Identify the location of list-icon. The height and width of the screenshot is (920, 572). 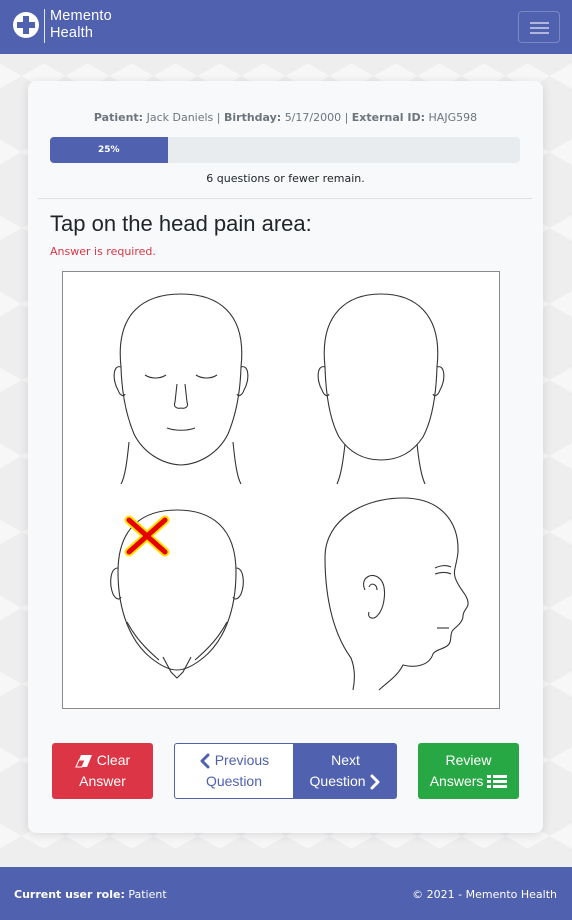
(497, 782).